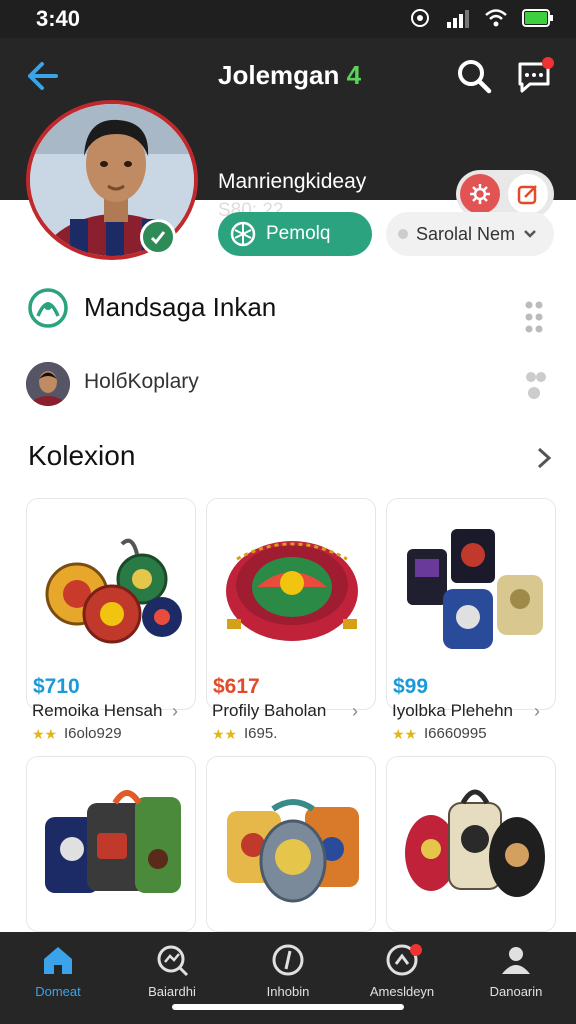  What do you see at coordinates (172, 991) in the screenshot?
I see `nav-search-label: Baiardhi` at bounding box center [172, 991].